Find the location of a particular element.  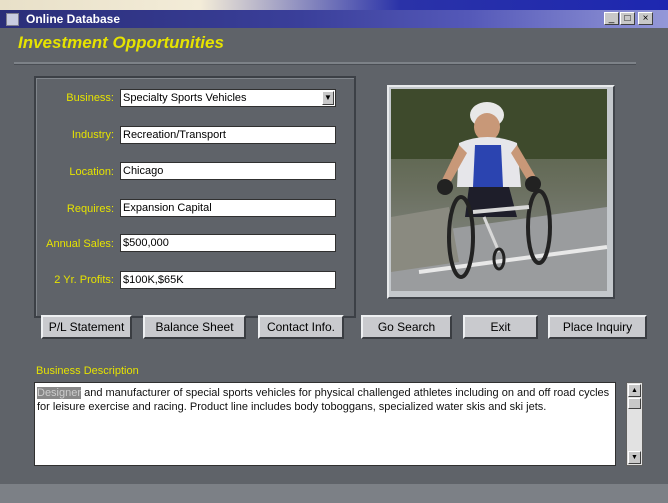

industry-field: Recreation/Transport is located at coordinates (228, 135).